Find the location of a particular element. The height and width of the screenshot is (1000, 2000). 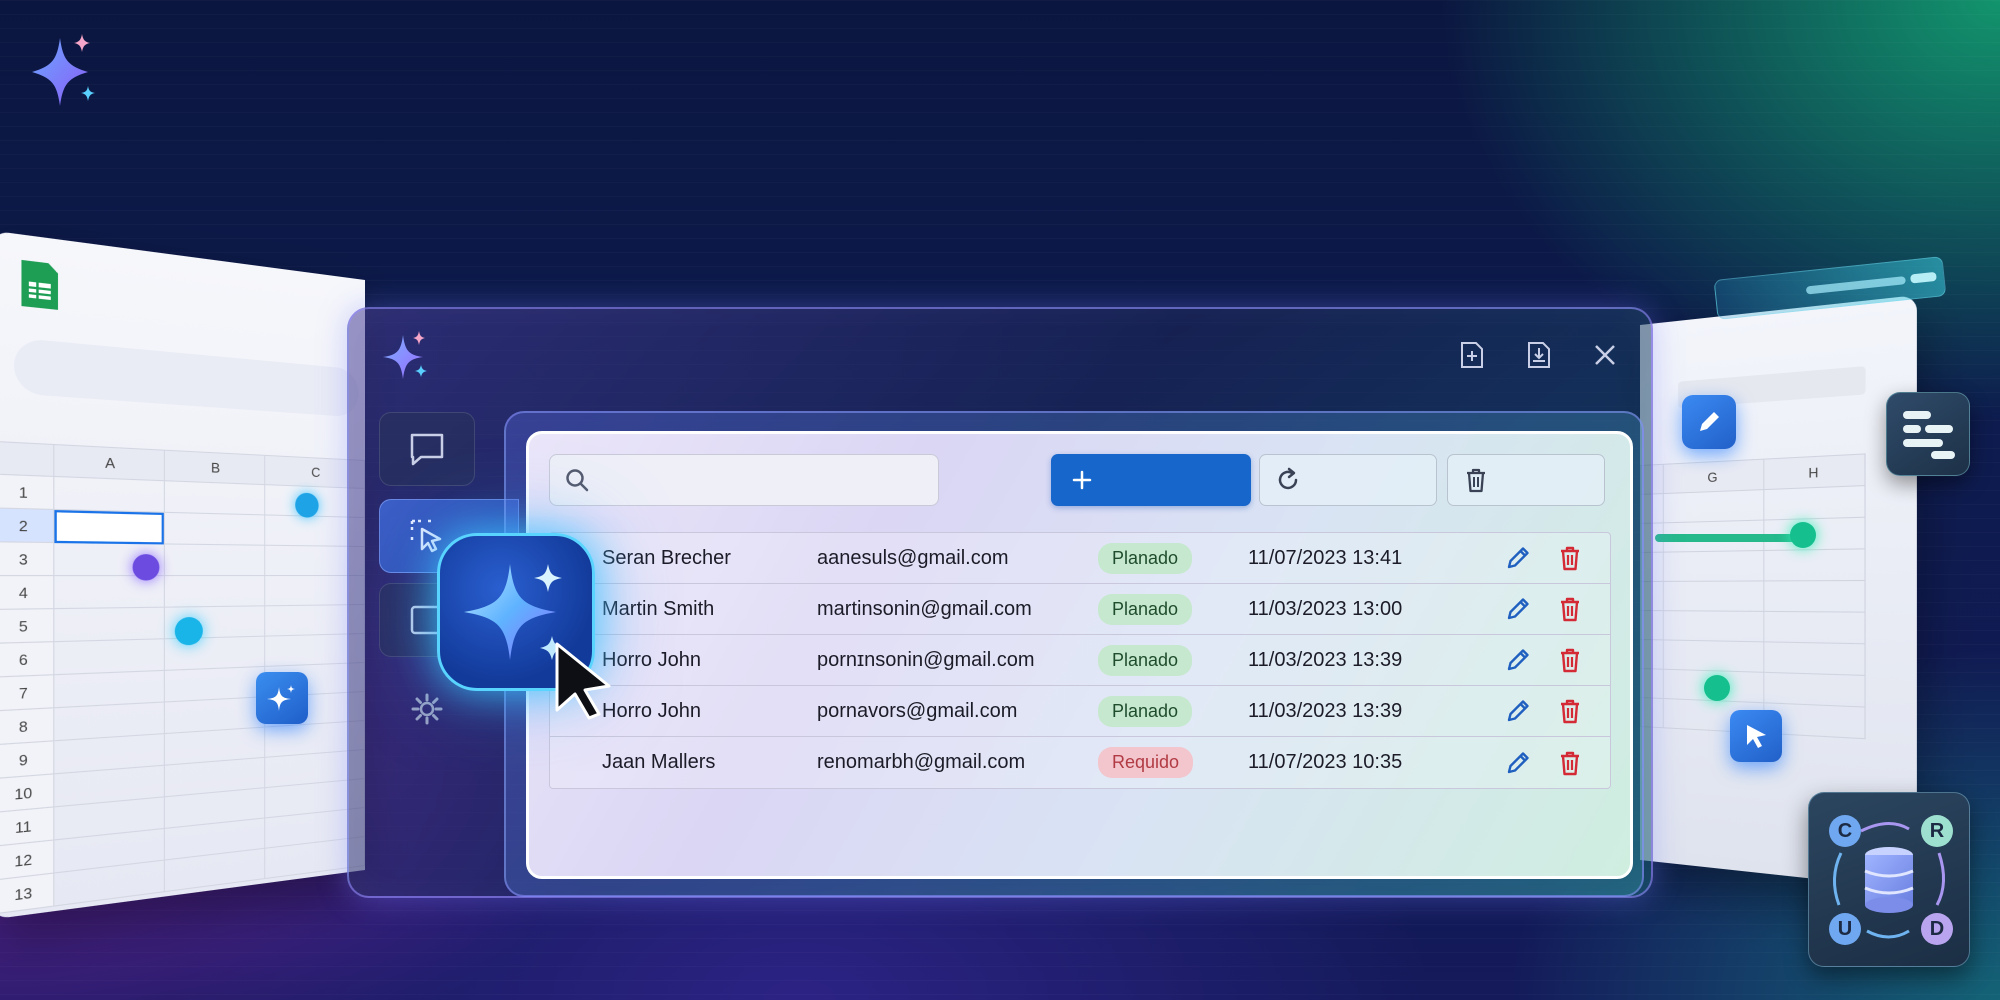

column-header: A is located at coordinates (108, 462).